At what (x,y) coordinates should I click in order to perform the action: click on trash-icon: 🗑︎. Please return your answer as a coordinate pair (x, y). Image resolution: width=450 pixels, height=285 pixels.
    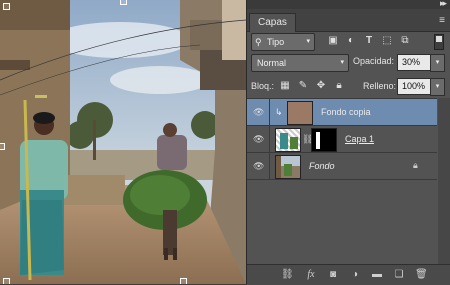
    Looking at the image, I should click on (421, 275).